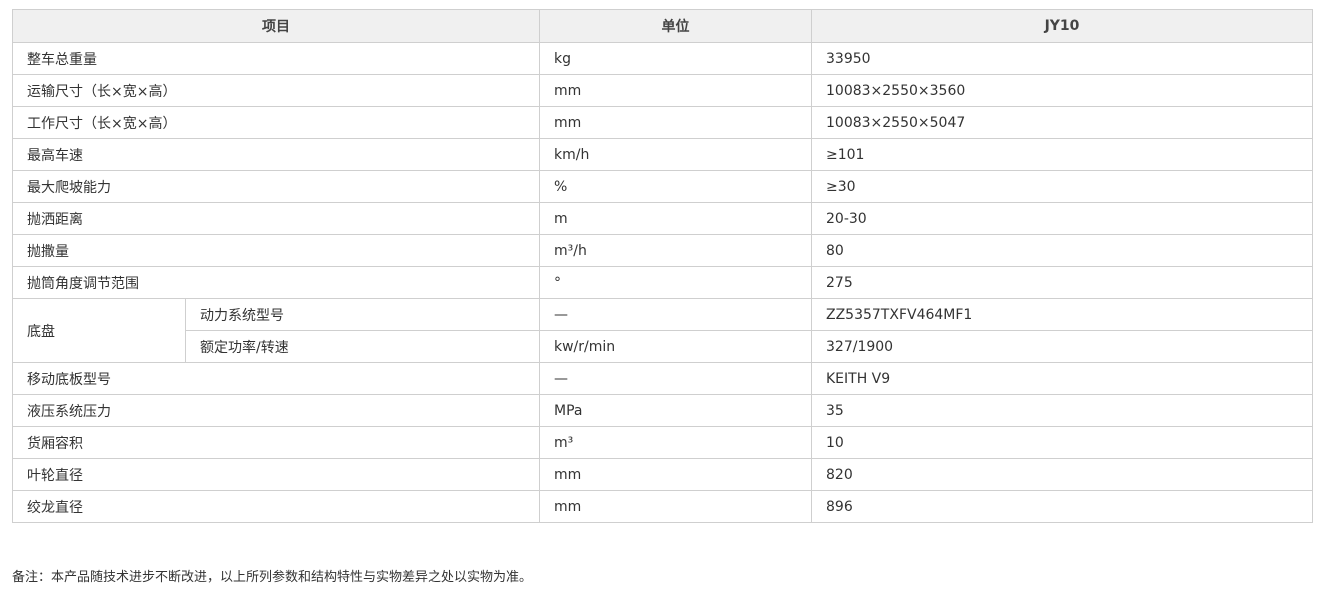 This screenshot has height=591, width=1321. Describe the element at coordinates (1062, 346) in the screenshot. I see `row-value: 327/1900` at that location.